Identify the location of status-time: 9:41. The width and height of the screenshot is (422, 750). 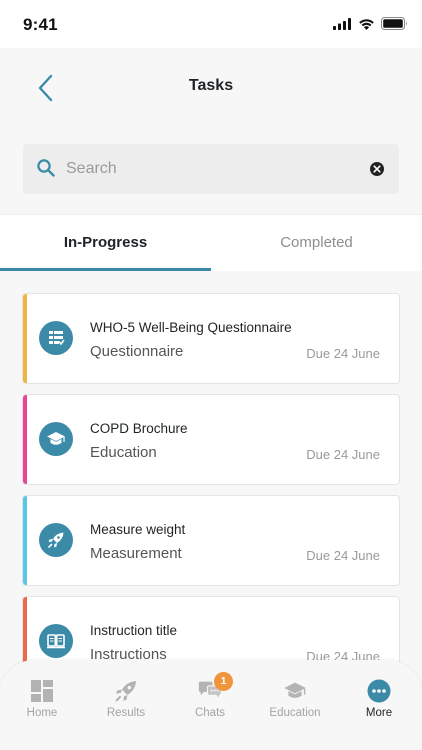
(40, 24).